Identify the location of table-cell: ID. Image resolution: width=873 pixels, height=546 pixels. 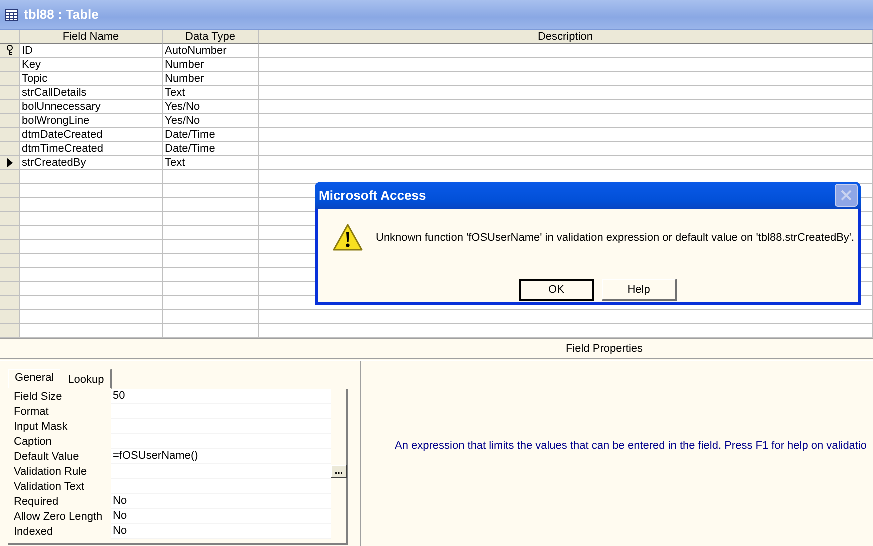
(91, 51).